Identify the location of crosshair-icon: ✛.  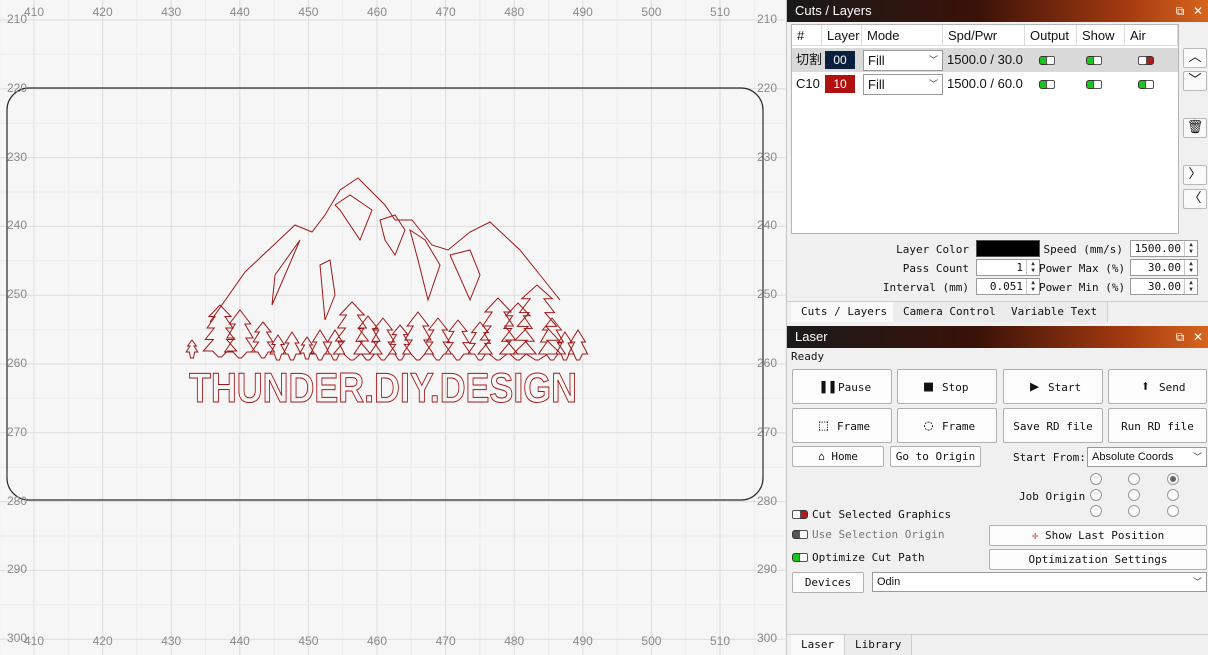
(1035, 535).